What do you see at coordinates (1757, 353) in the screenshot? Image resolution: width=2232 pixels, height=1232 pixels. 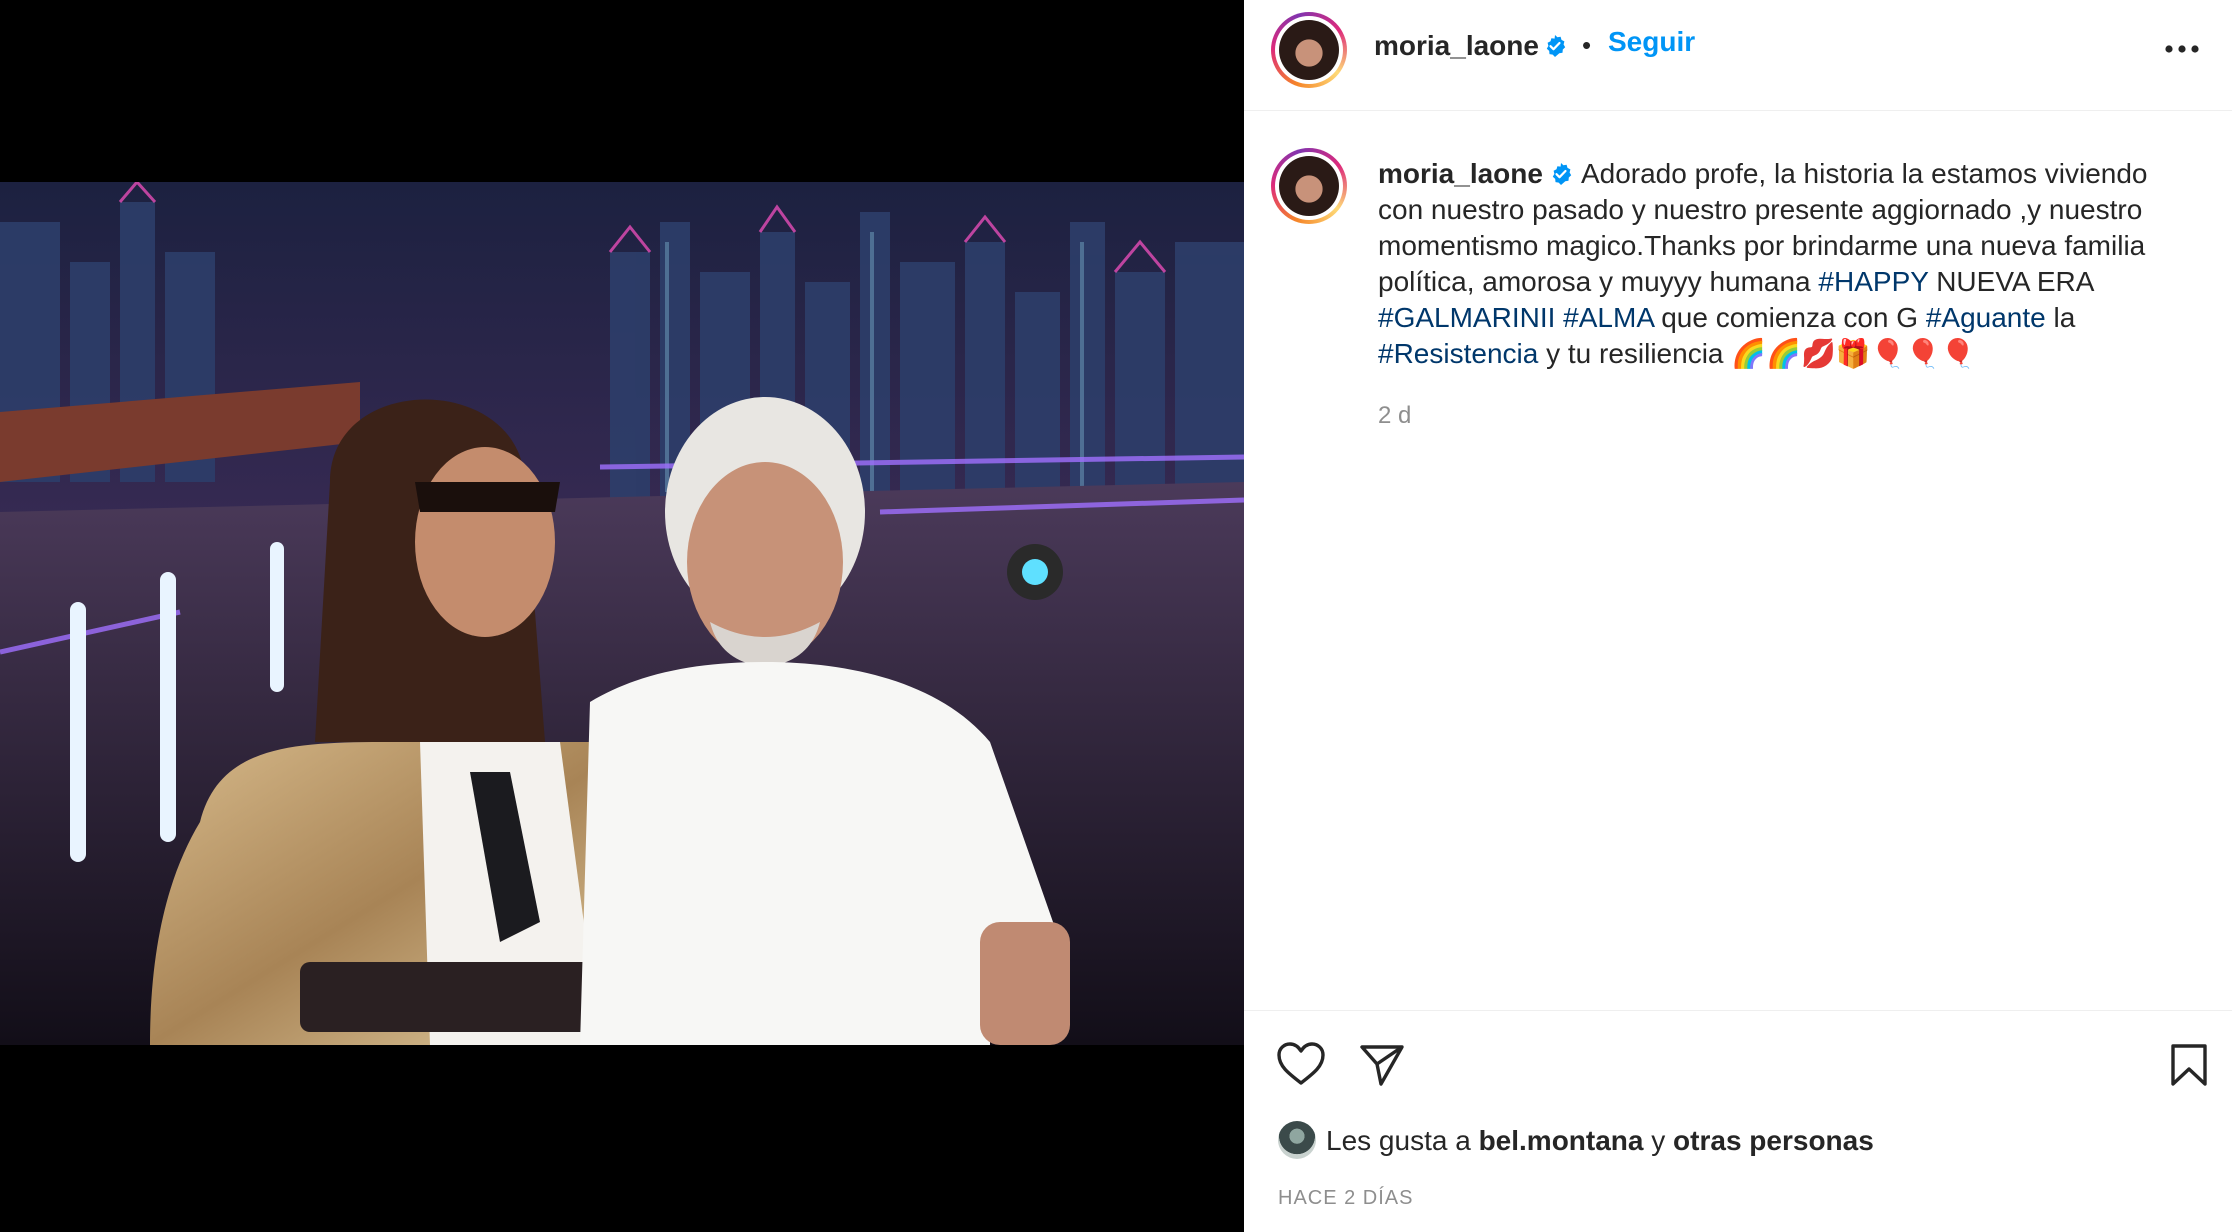 I see `caption-text: y tu resiliencia 🌈🌈💋🎁🎈🎈🎈` at bounding box center [1757, 353].